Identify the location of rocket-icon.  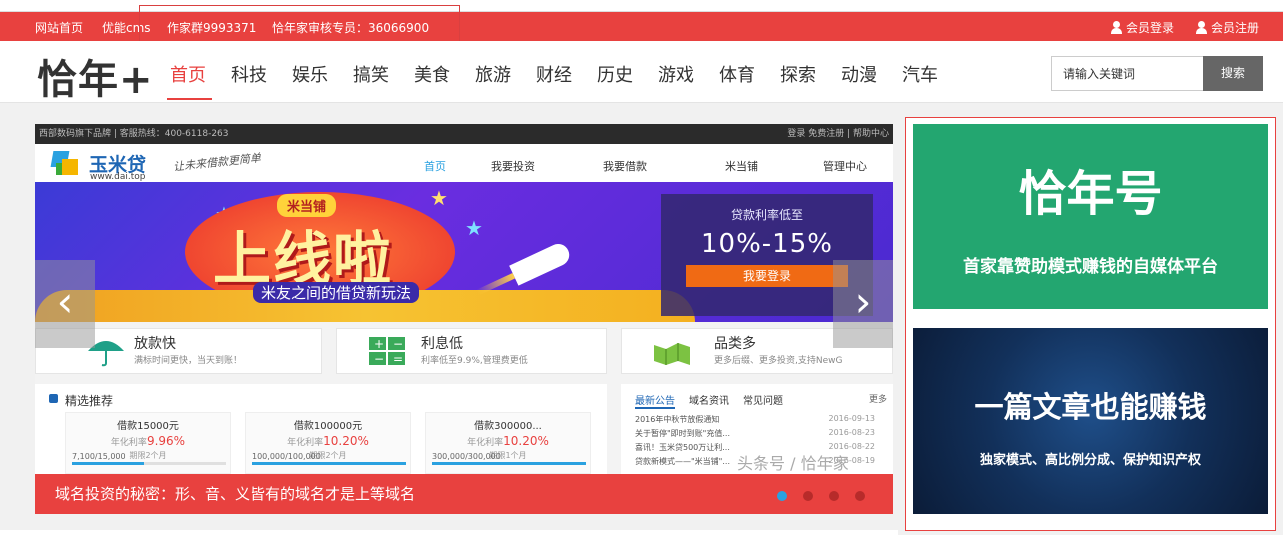
(541, 263).